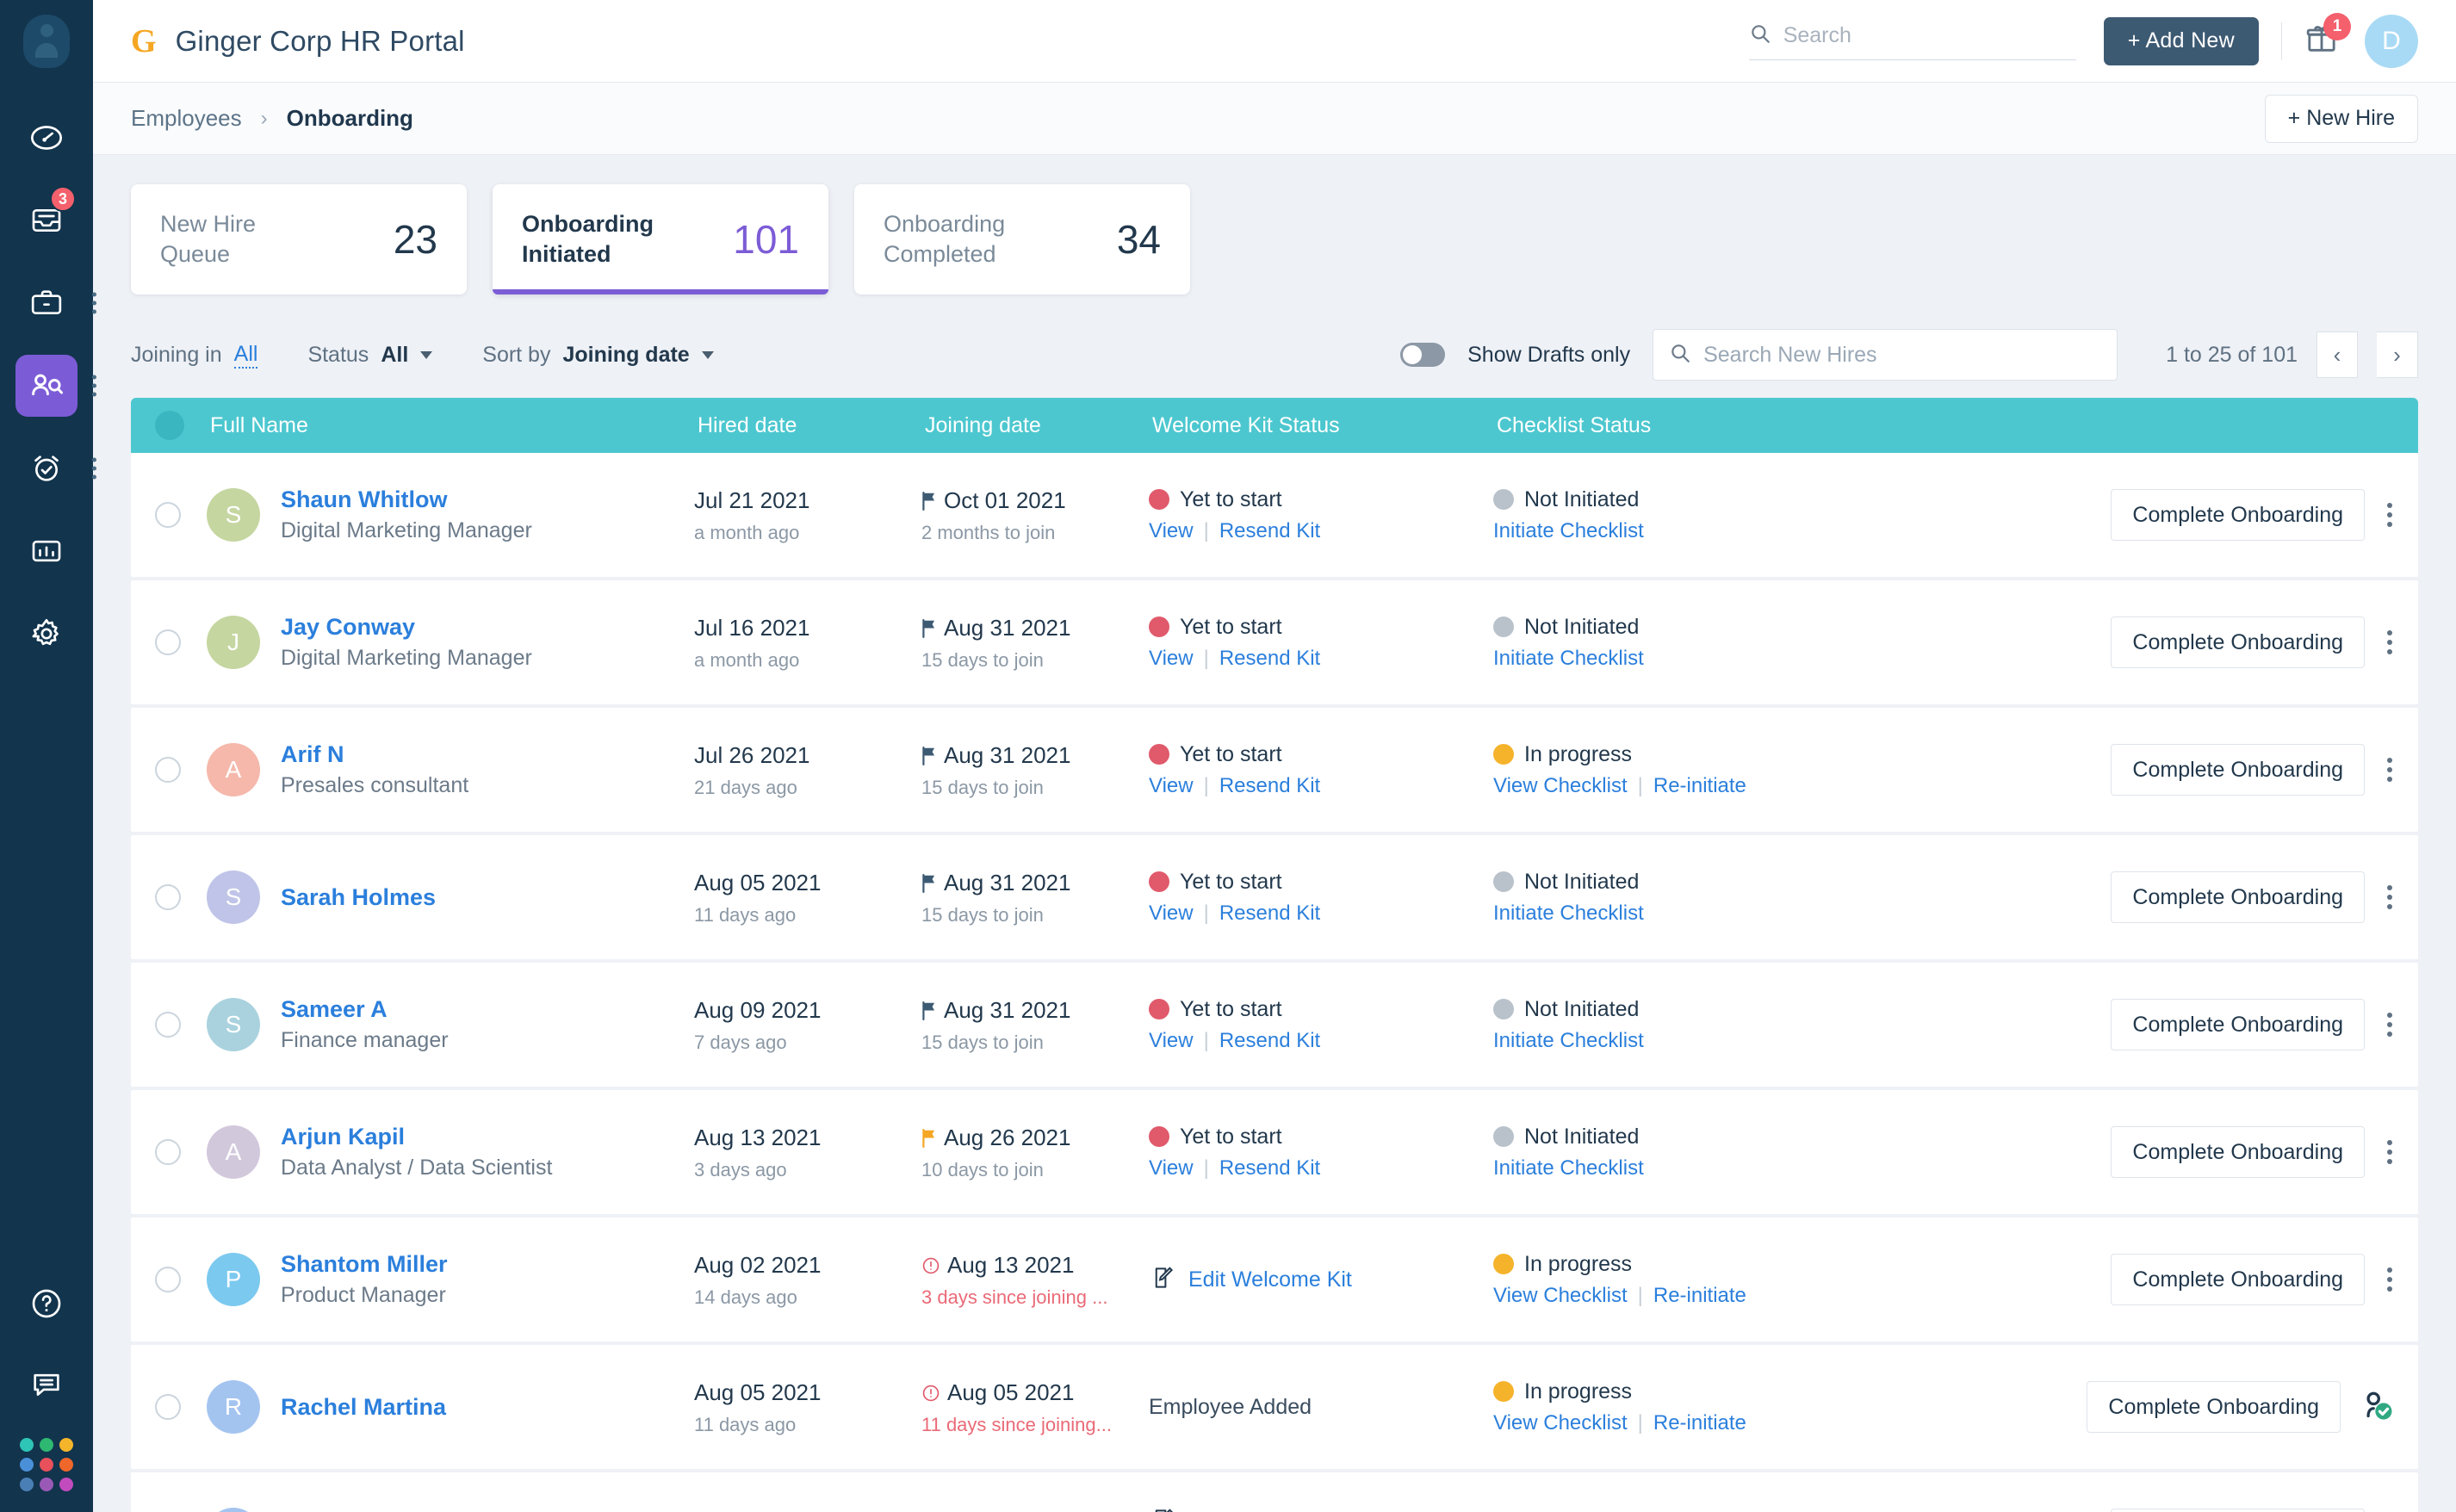 The height and width of the screenshot is (1512, 2456). I want to click on add-new-button: + Add New, so click(2181, 40).